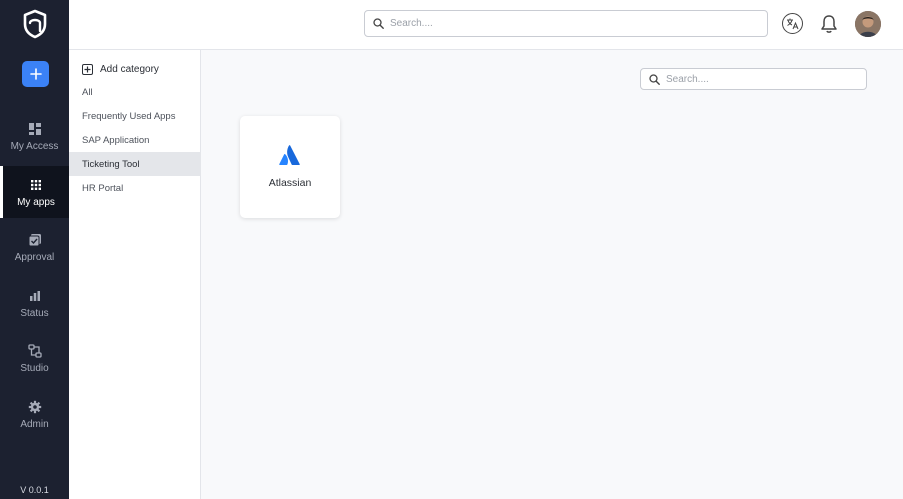 The image size is (903, 499). I want to click on bar-chart-icon, so click(35, 296).